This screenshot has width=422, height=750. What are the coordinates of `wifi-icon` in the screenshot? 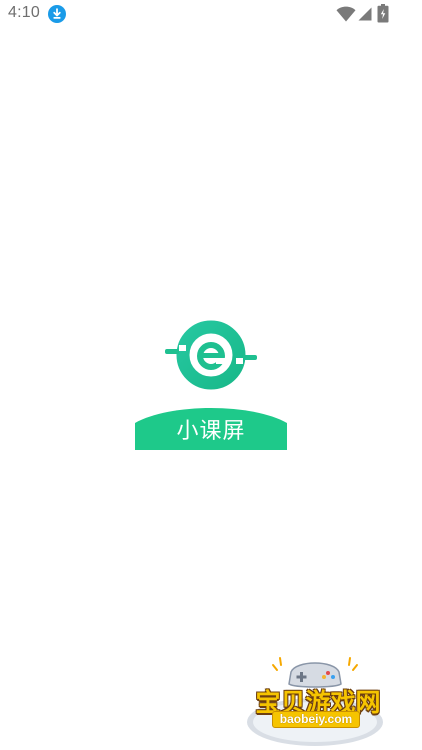 It's located at (346, 14).